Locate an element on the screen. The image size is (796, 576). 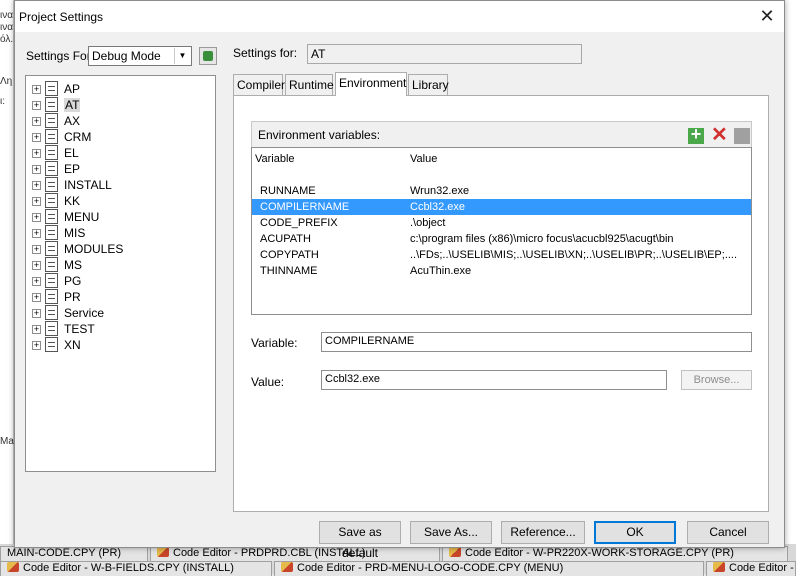
tree-item-label: INSTALL is located at coordinates (88, 185).